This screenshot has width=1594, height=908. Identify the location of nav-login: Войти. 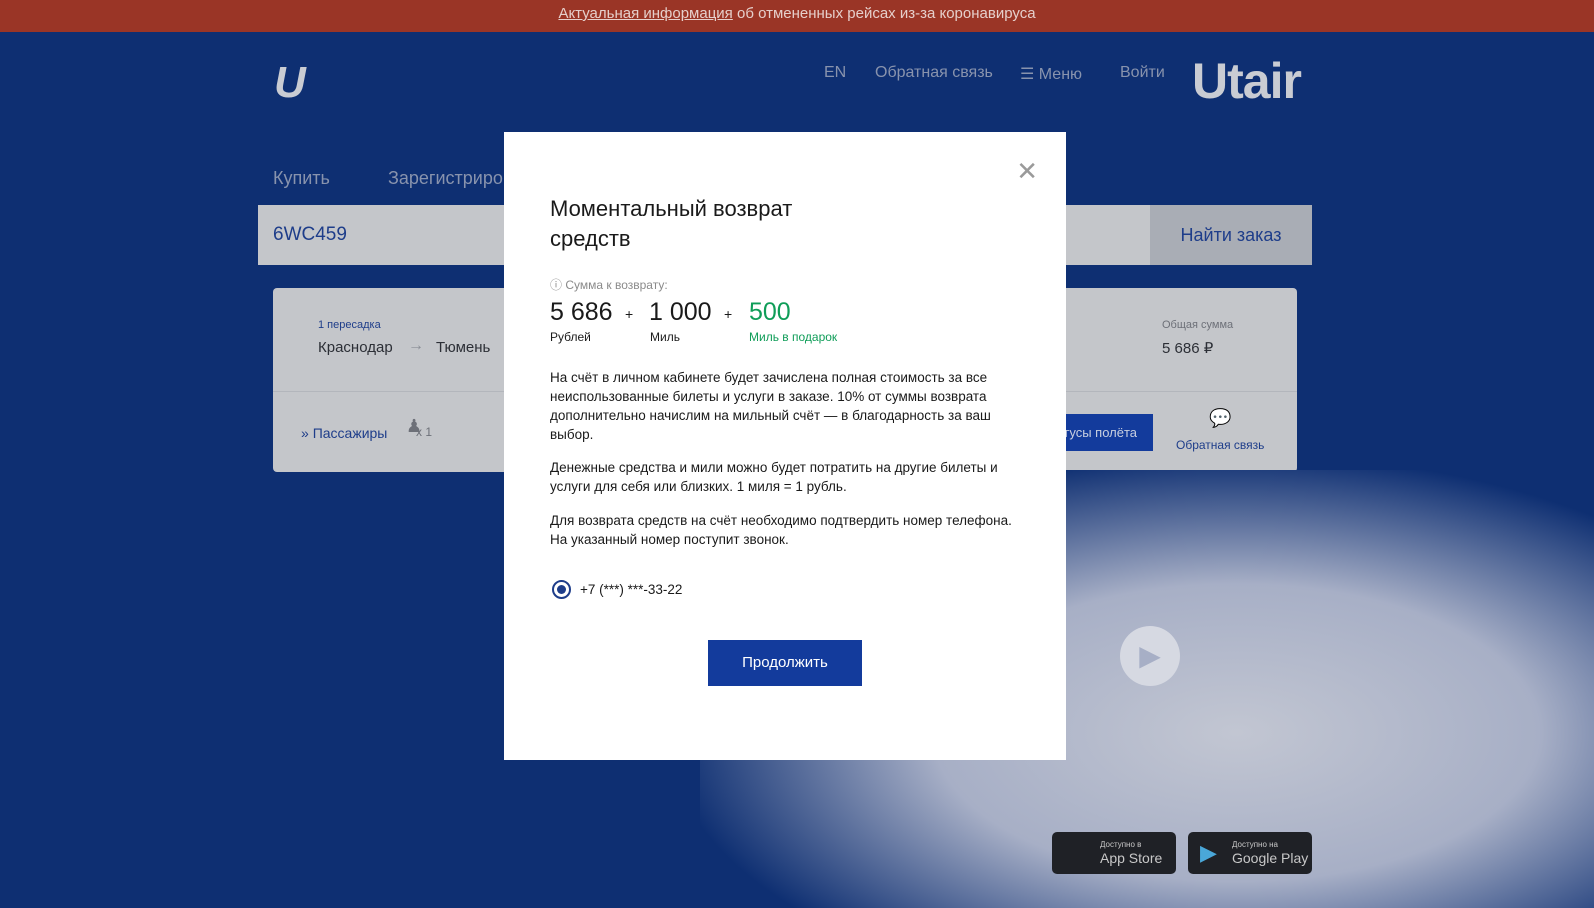
(1142, 73).